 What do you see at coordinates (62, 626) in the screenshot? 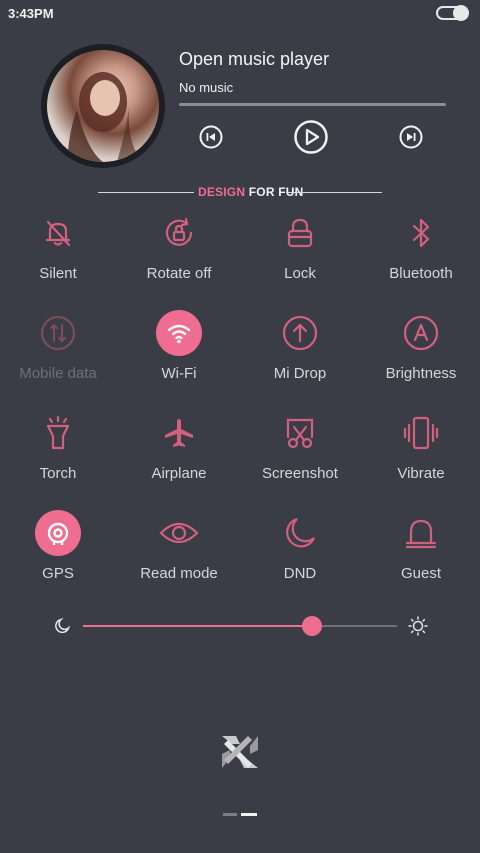
I see `moon-small-icon` at bounding box center [62, 626].